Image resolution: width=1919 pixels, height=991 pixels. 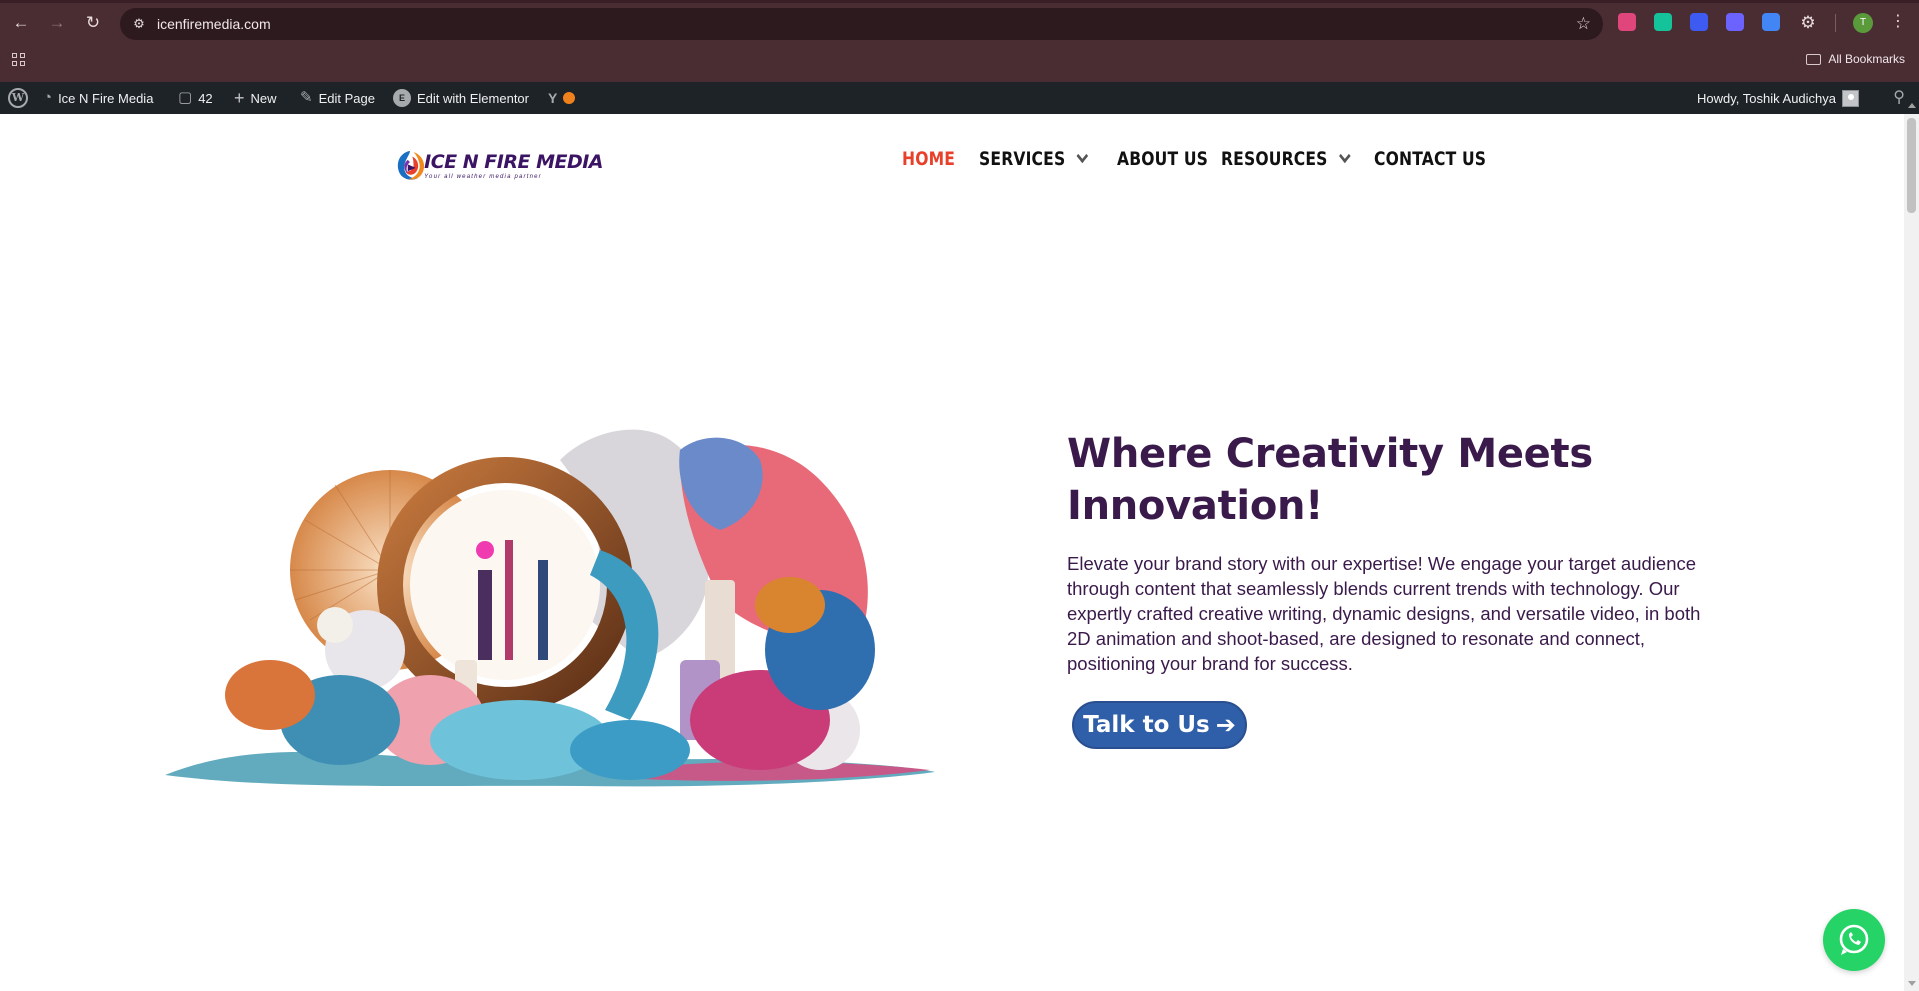 I want to click on address-bar: ⚙ icenfiremedia.com ☆, so click(x=861, y=24).